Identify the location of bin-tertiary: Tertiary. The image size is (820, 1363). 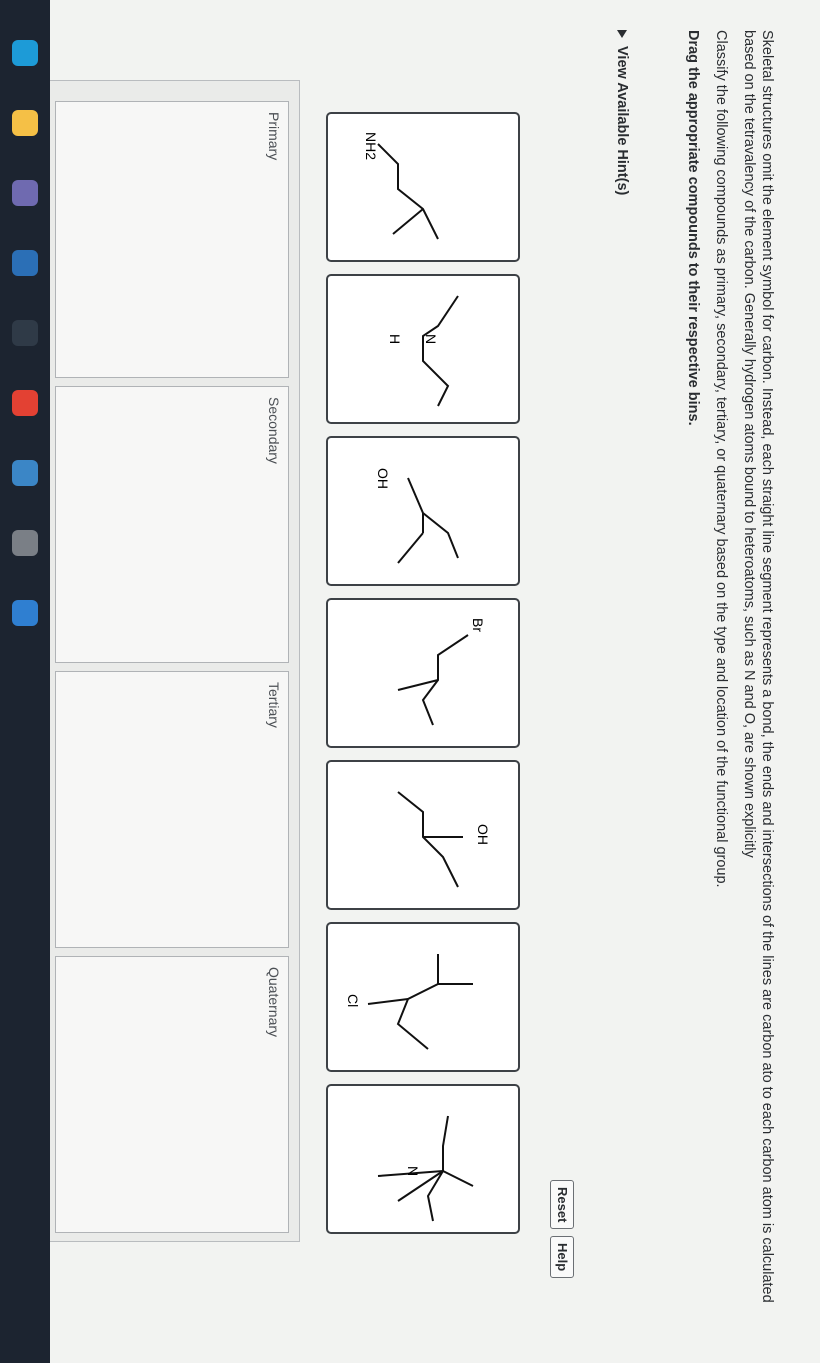
(172, 809).